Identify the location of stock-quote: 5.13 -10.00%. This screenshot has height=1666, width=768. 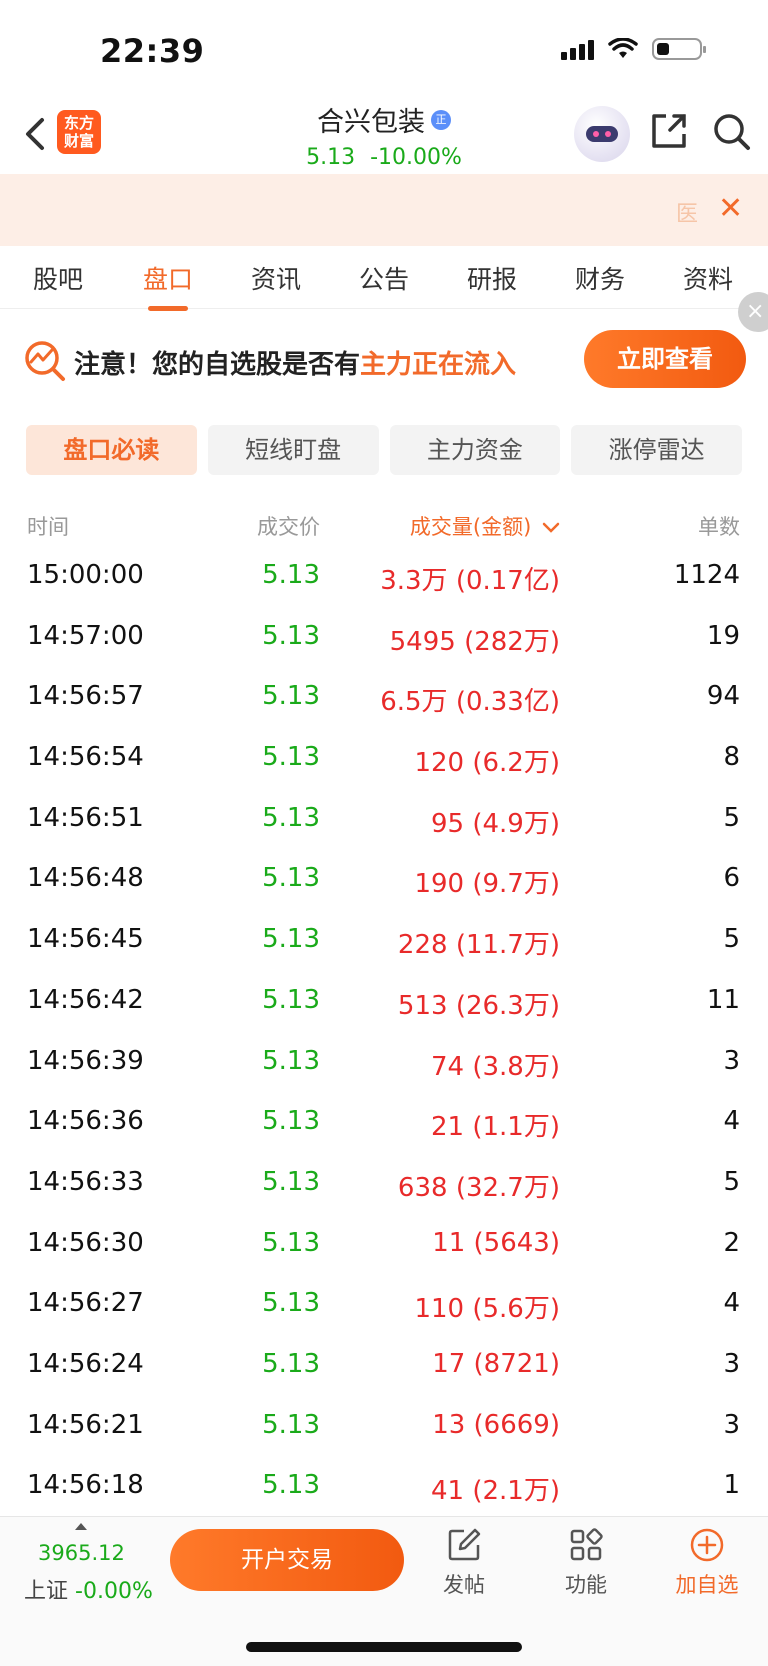
(384, 157).